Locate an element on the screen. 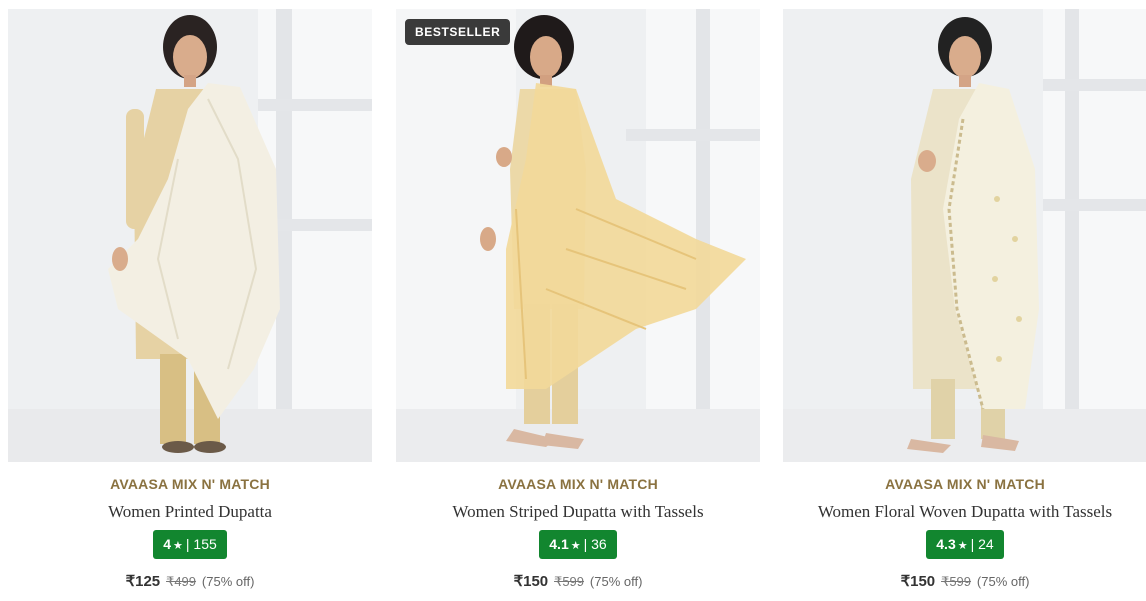 This screenshot has height=601, width=1146. rating-row: 4.3 ★ | 24 is located at coordinates (964, 544).